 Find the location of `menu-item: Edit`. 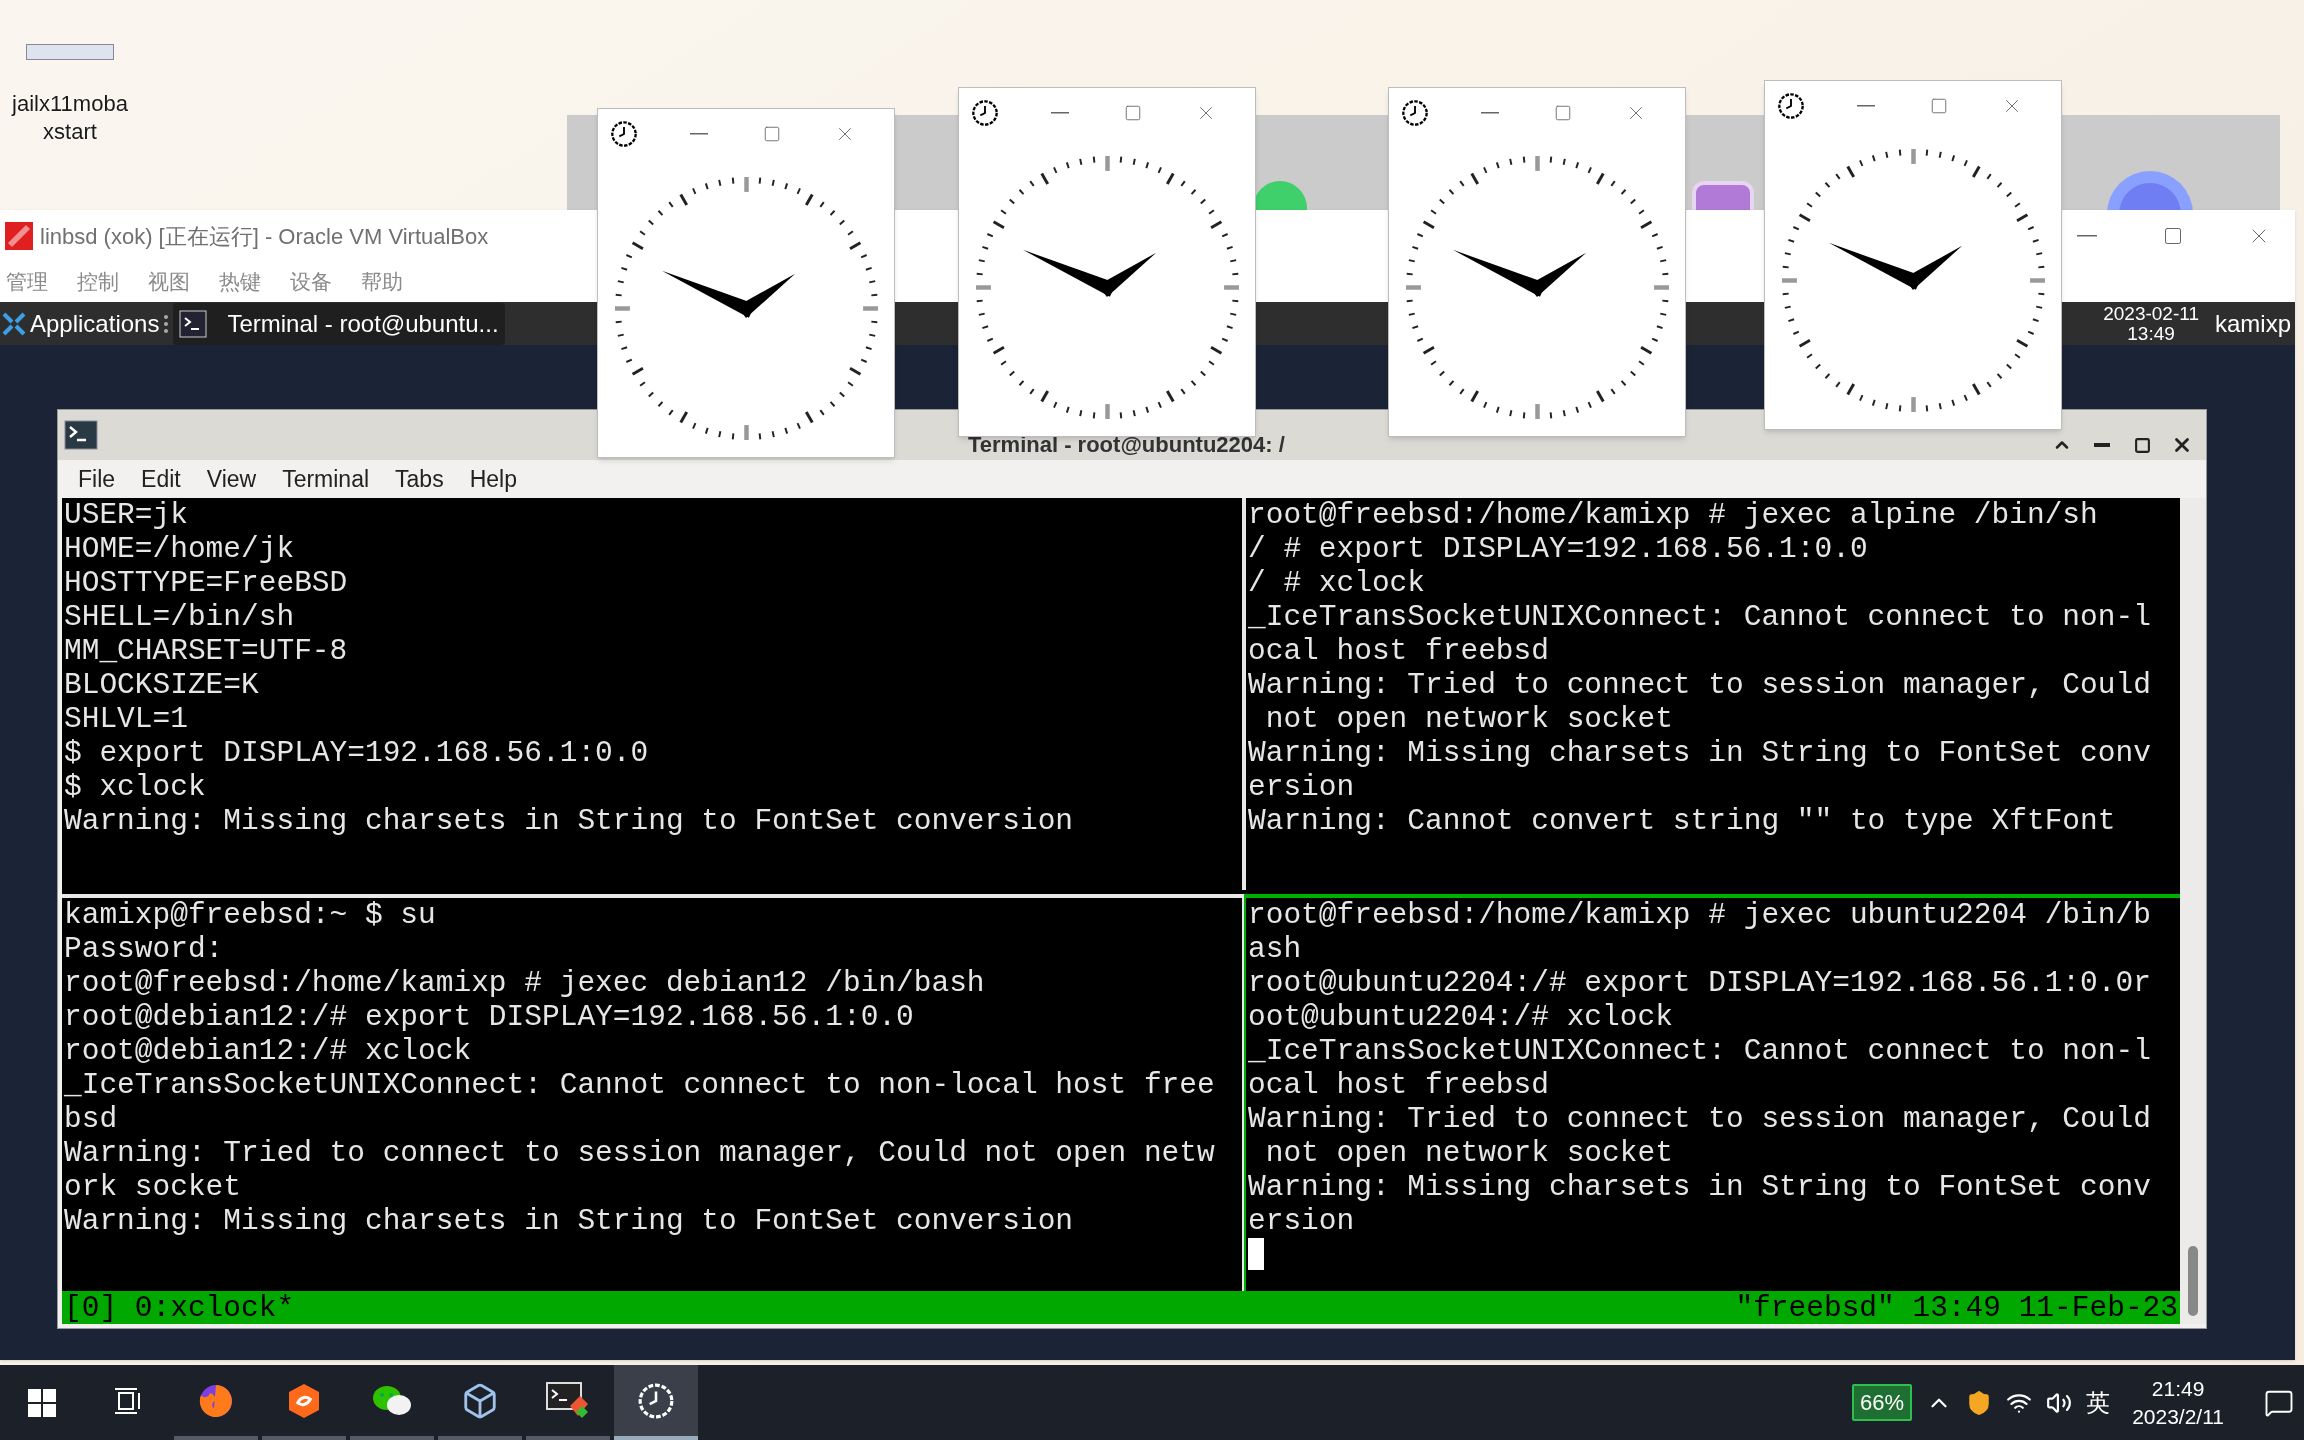

menu-item: Edit is located at coordinates (161, 479).